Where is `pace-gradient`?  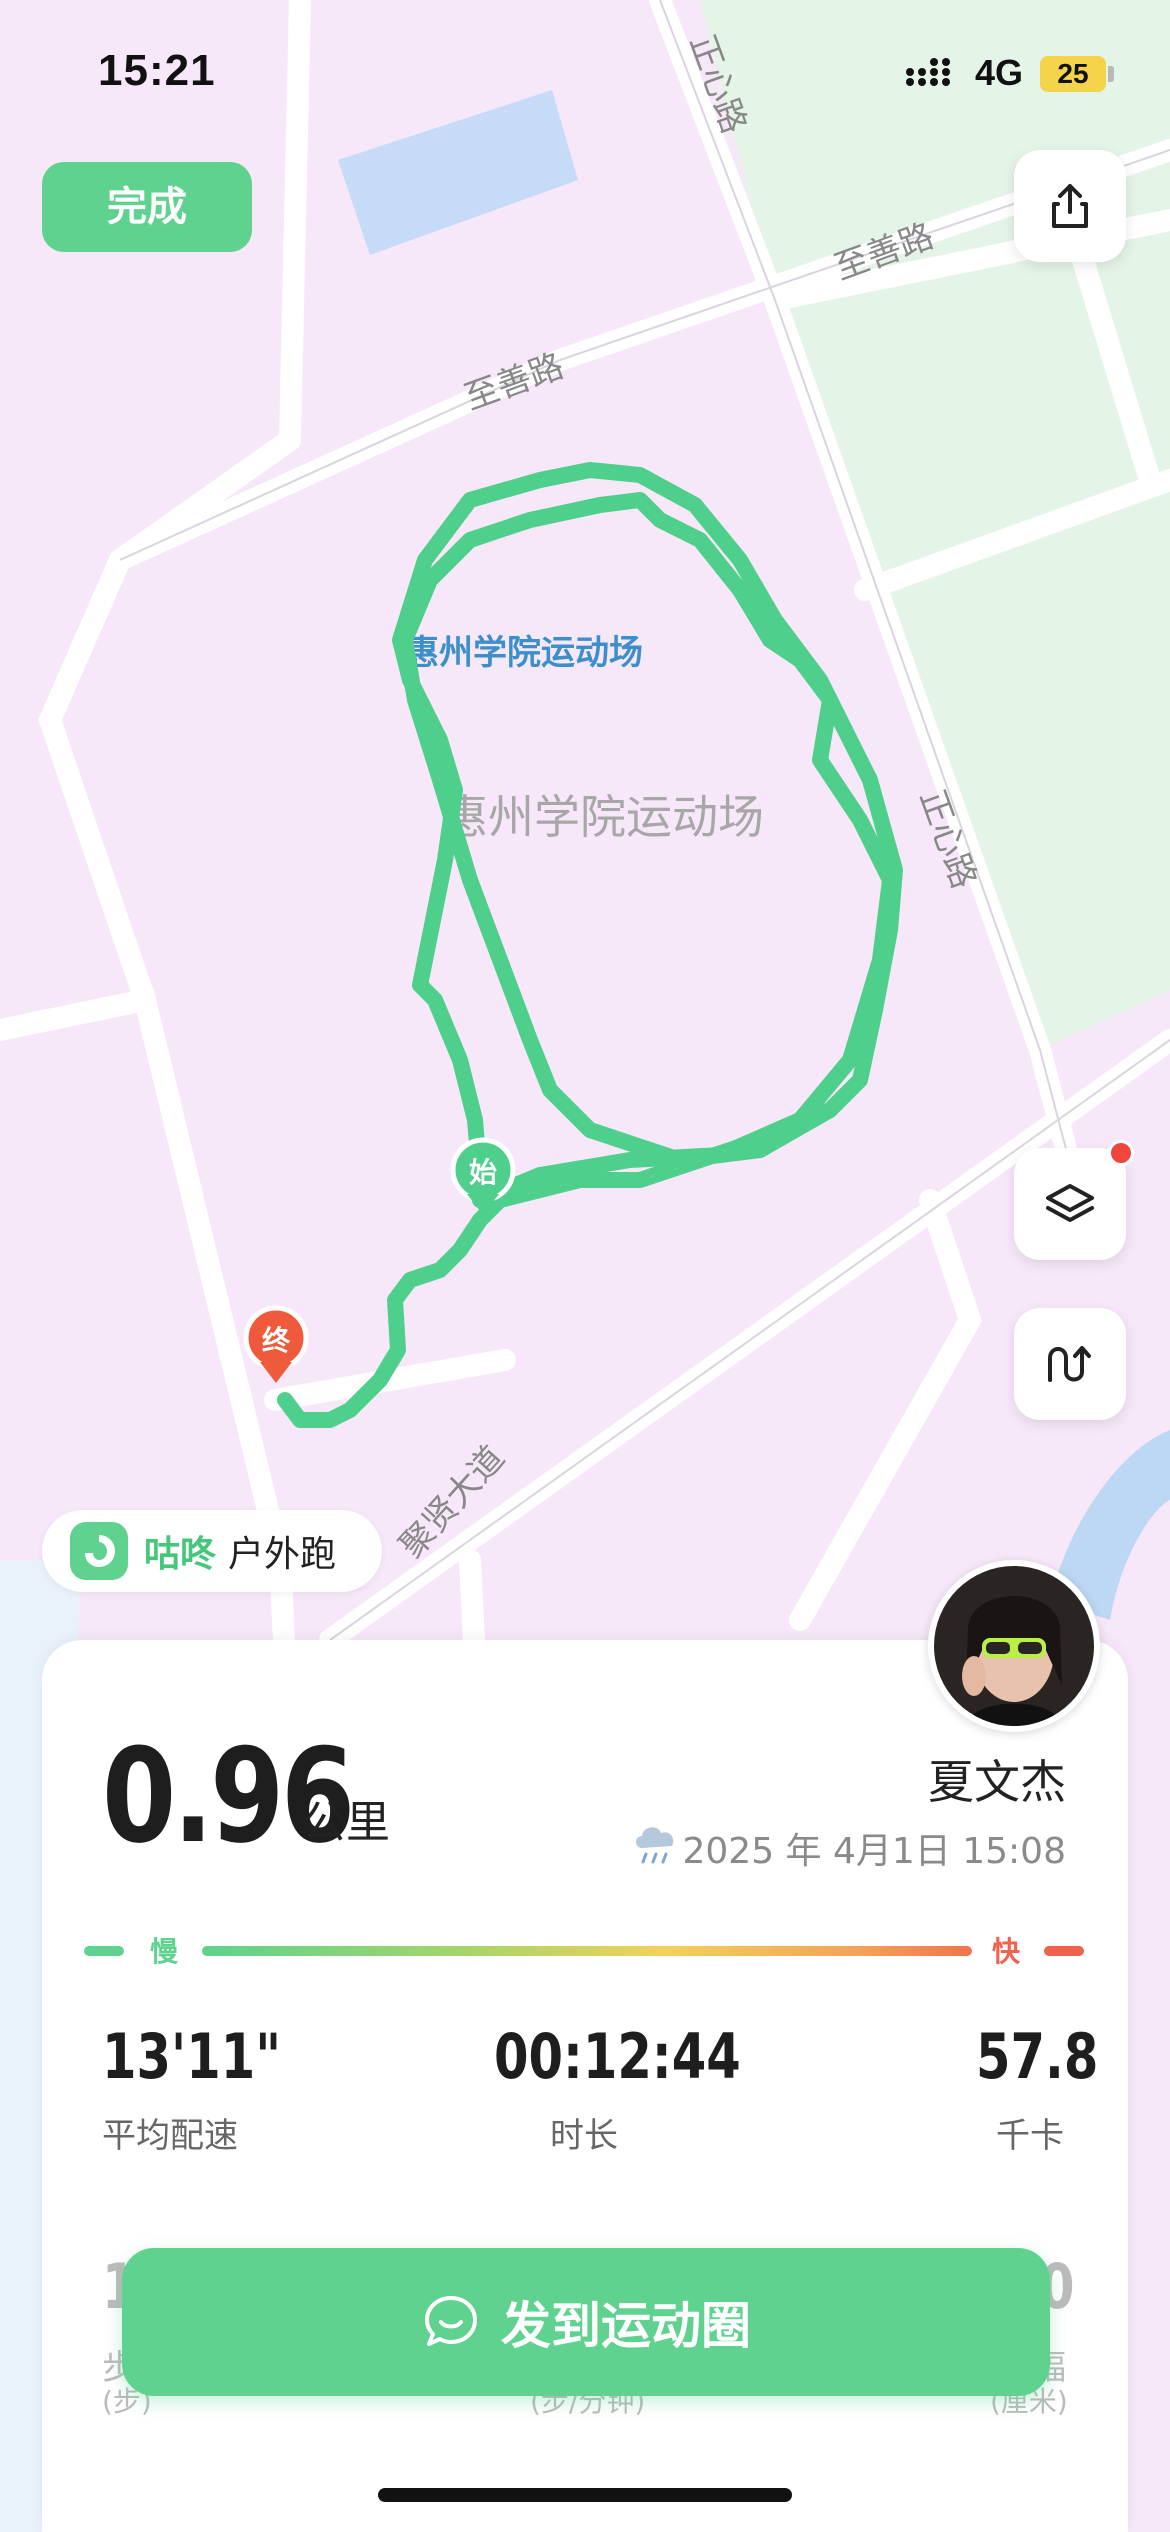 pace-gradient is located at coordinates (587, 1951).